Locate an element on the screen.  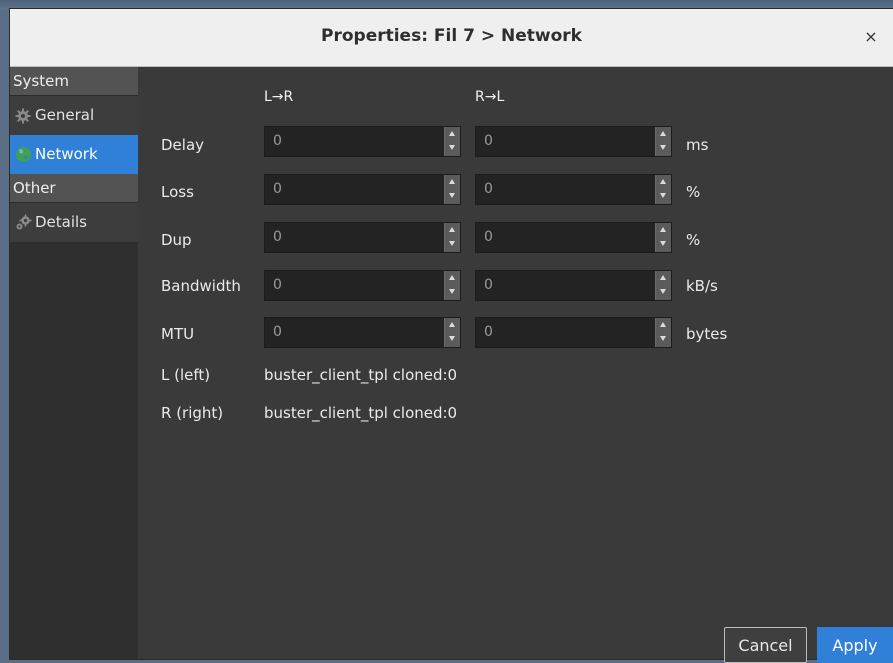
sidebar-section-other: Other is located at coordinates (74, 188).